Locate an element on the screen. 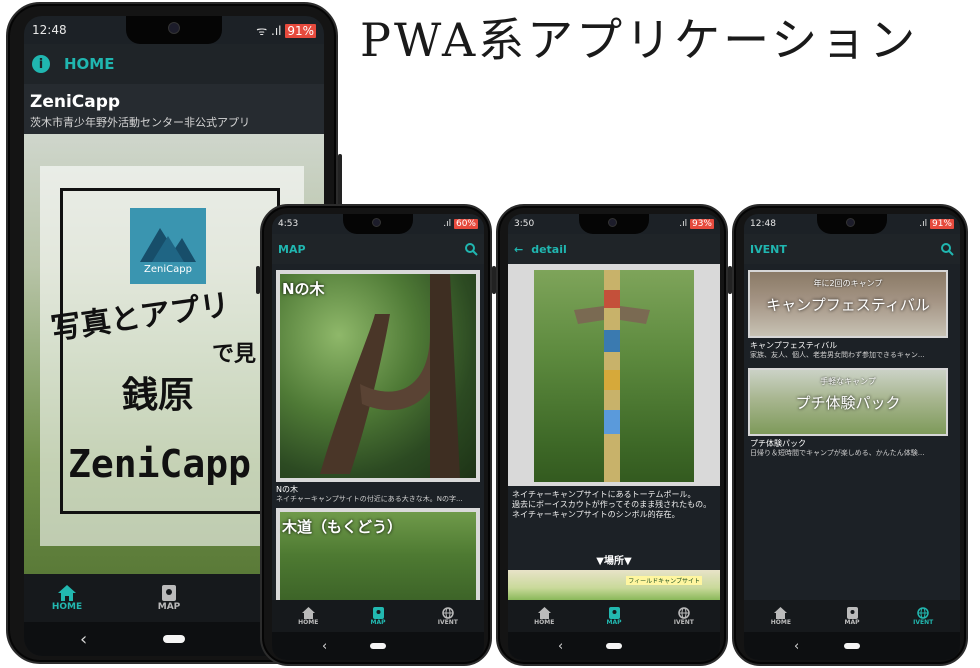 The height and width of the screenshot is (668, 980). detail-photo is located at coordinates (614, 376).